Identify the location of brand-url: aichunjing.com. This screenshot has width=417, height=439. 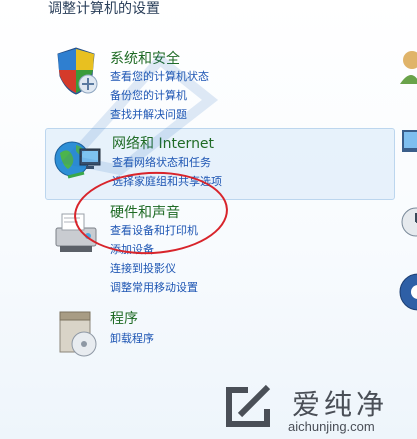
(331, 426).